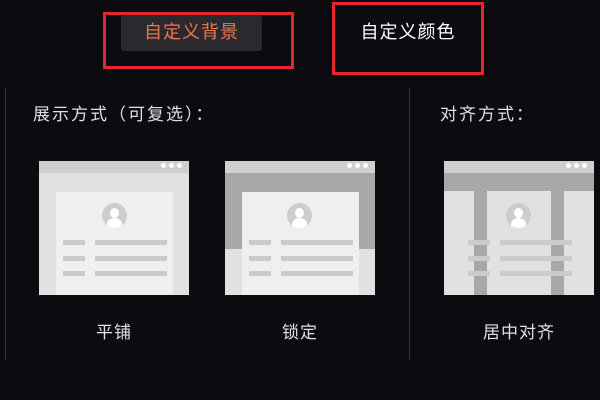  I want to click on card-top-band, so click(519, 182).